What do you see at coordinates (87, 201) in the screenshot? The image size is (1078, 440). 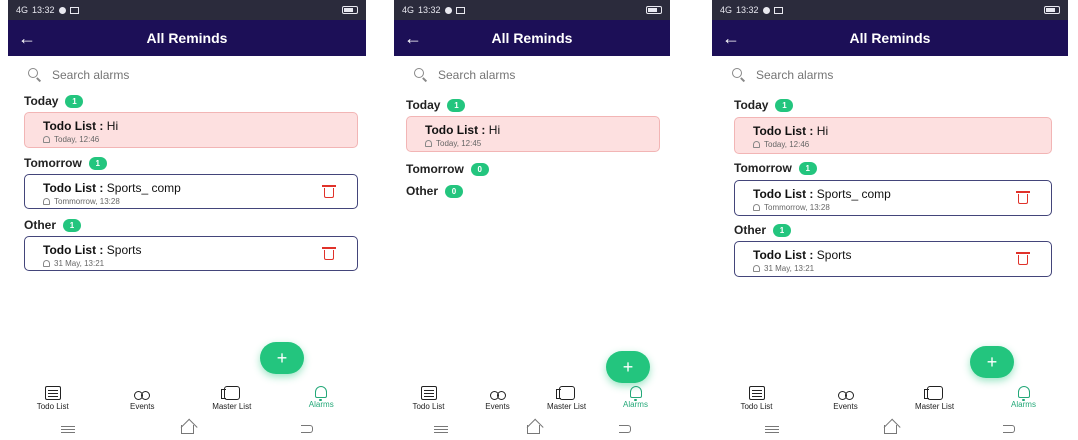 I see `reminder-time: Tommorrow, 13:28` at bounding box center [87, 201].